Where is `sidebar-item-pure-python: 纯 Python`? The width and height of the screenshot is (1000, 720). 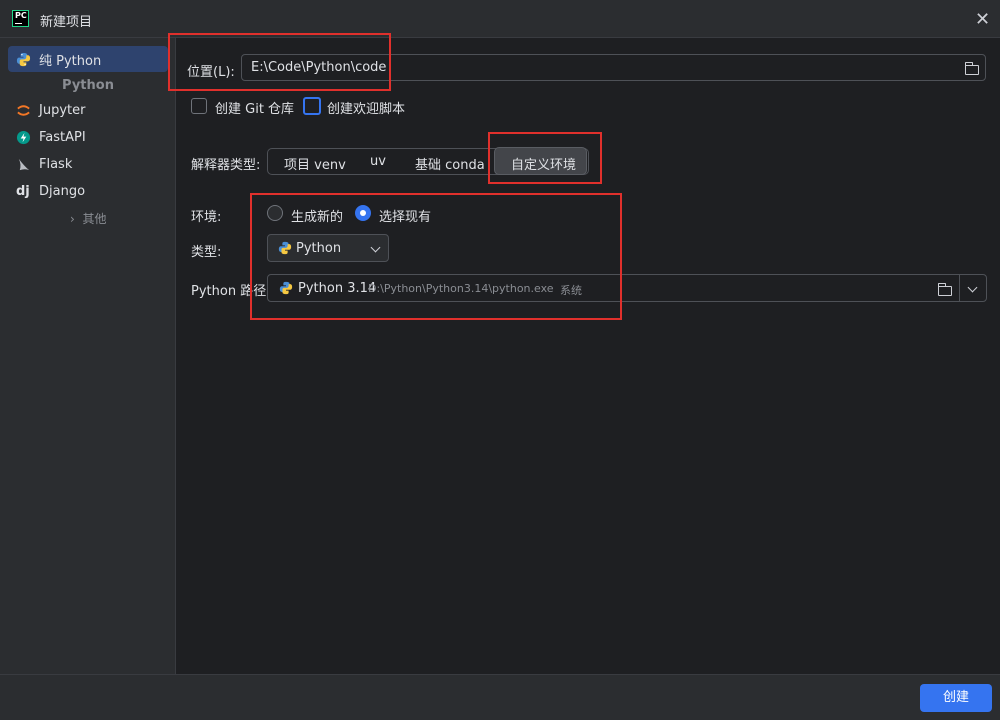 sidebar-item-pure-python: 纯 Python is located at coordinates (88, 59).